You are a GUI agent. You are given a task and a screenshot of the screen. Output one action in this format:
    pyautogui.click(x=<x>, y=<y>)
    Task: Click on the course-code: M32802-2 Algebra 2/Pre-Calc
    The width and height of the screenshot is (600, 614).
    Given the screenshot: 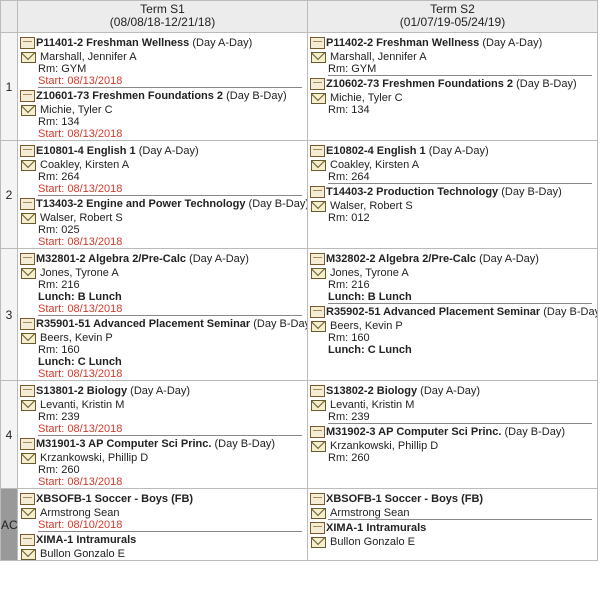 What is the action you would take?
    pyautogui.click(x=401, y=259)
    